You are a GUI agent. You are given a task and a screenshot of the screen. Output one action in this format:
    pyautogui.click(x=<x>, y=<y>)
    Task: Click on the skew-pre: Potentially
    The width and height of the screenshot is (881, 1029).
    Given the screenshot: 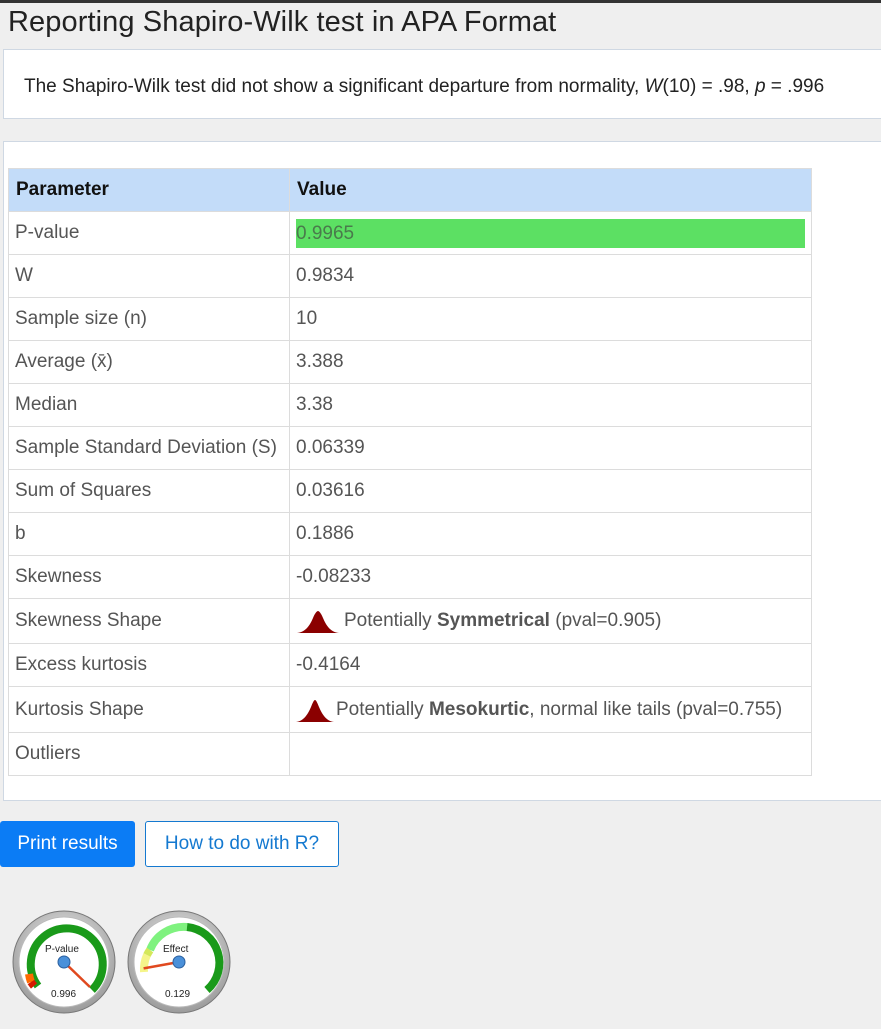 What is the action you would take?
    pyautogui.click(x=390, y=621)
    